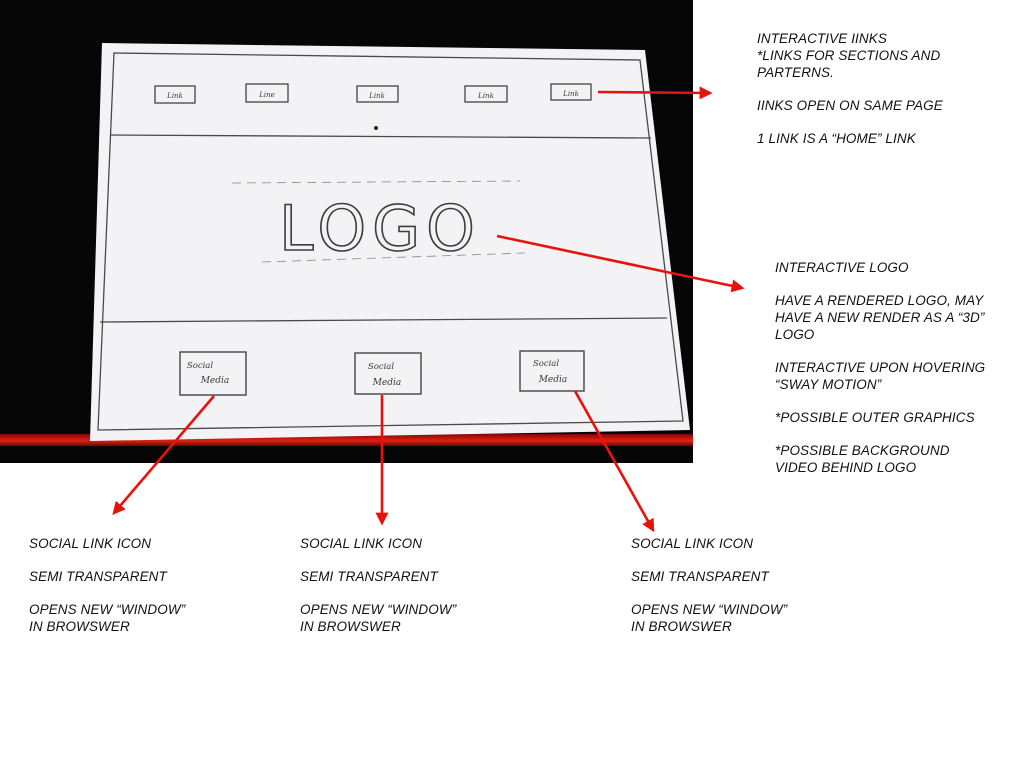 Image resolution: width=1024 pixels, height=768 pixels. What do you see at coordinates (842, 267) in the screenshot?
I see `logo-note-title: INTERACTIVE LOGO` at bounding box center [842, 267].